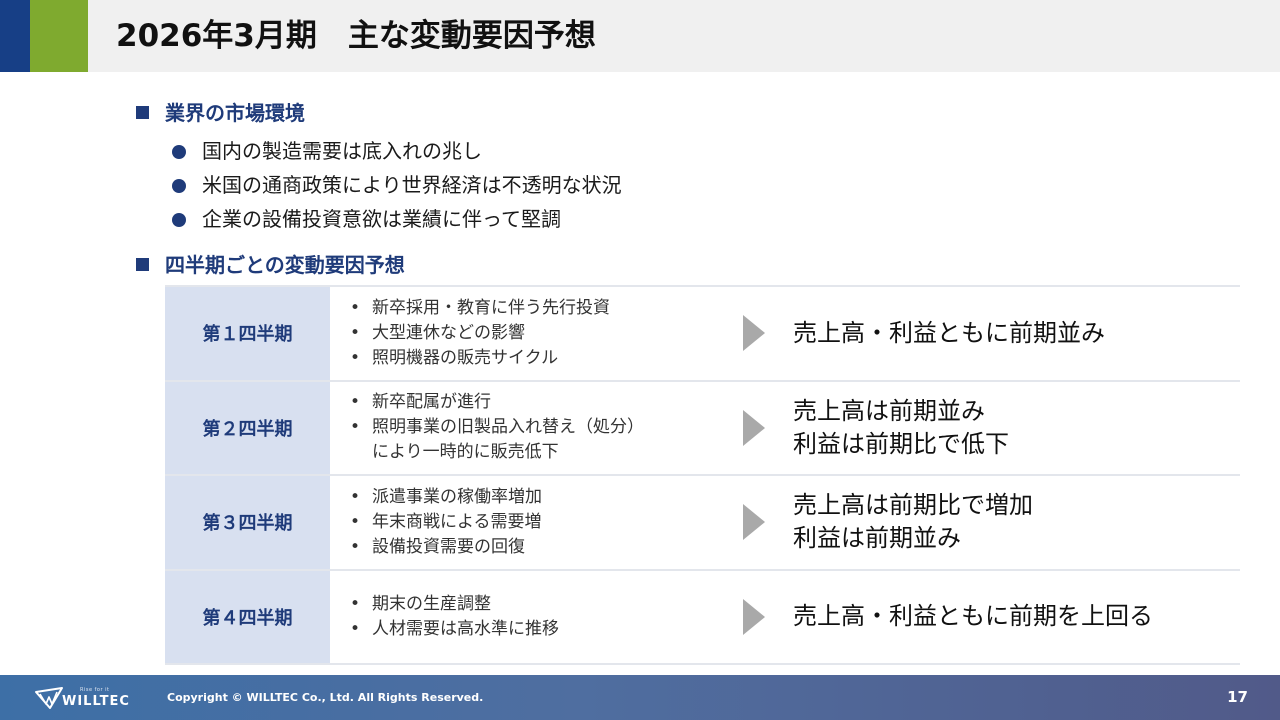 The image size is (1280, 720). What do you see at coordinates (542, 522) in the screenshot?
I see `factor-item: 年末商戦による需要増` at bounding box center [542, 522].